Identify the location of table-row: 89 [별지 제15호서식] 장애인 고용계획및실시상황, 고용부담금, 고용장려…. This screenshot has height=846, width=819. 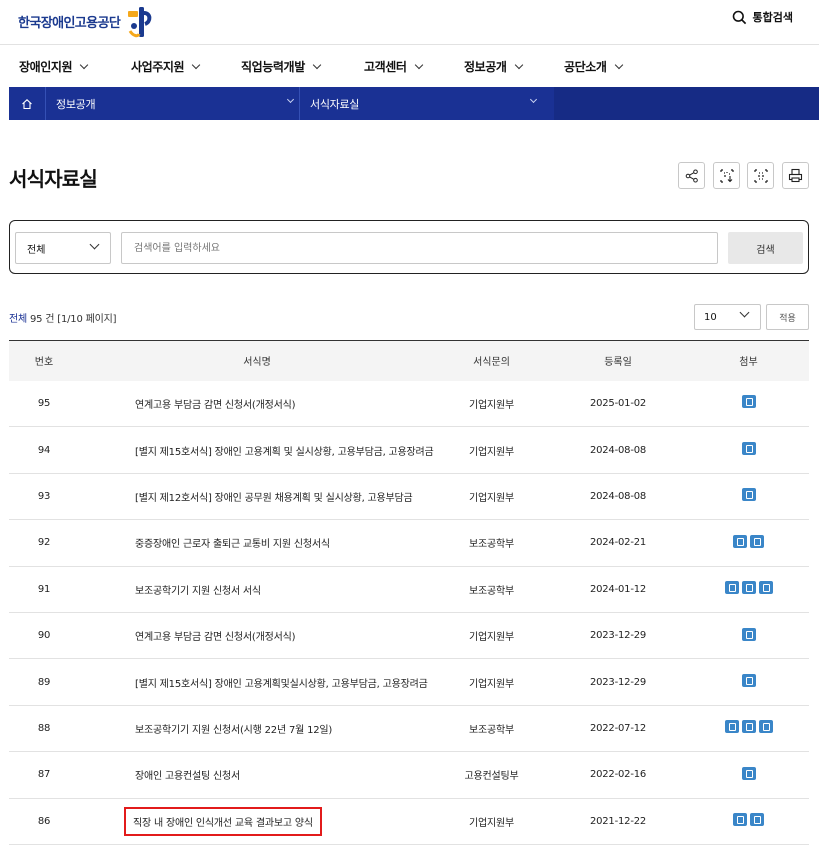
(409, 682).